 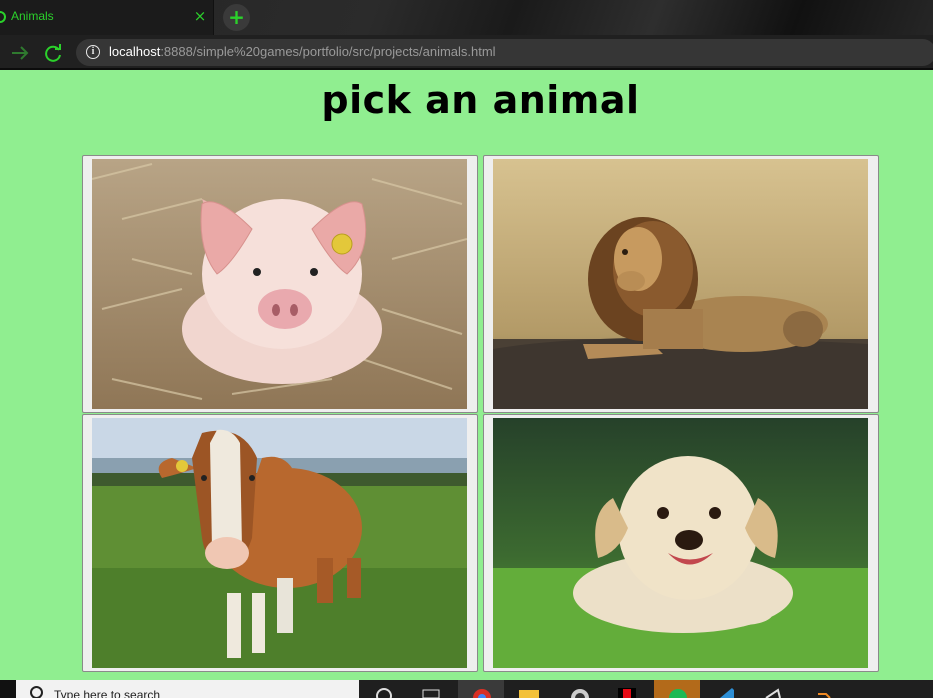 What do you see at coordinates (32, 16) in the screenshot?
I see `tab-title: Animals` at bounding box center [32, 16].